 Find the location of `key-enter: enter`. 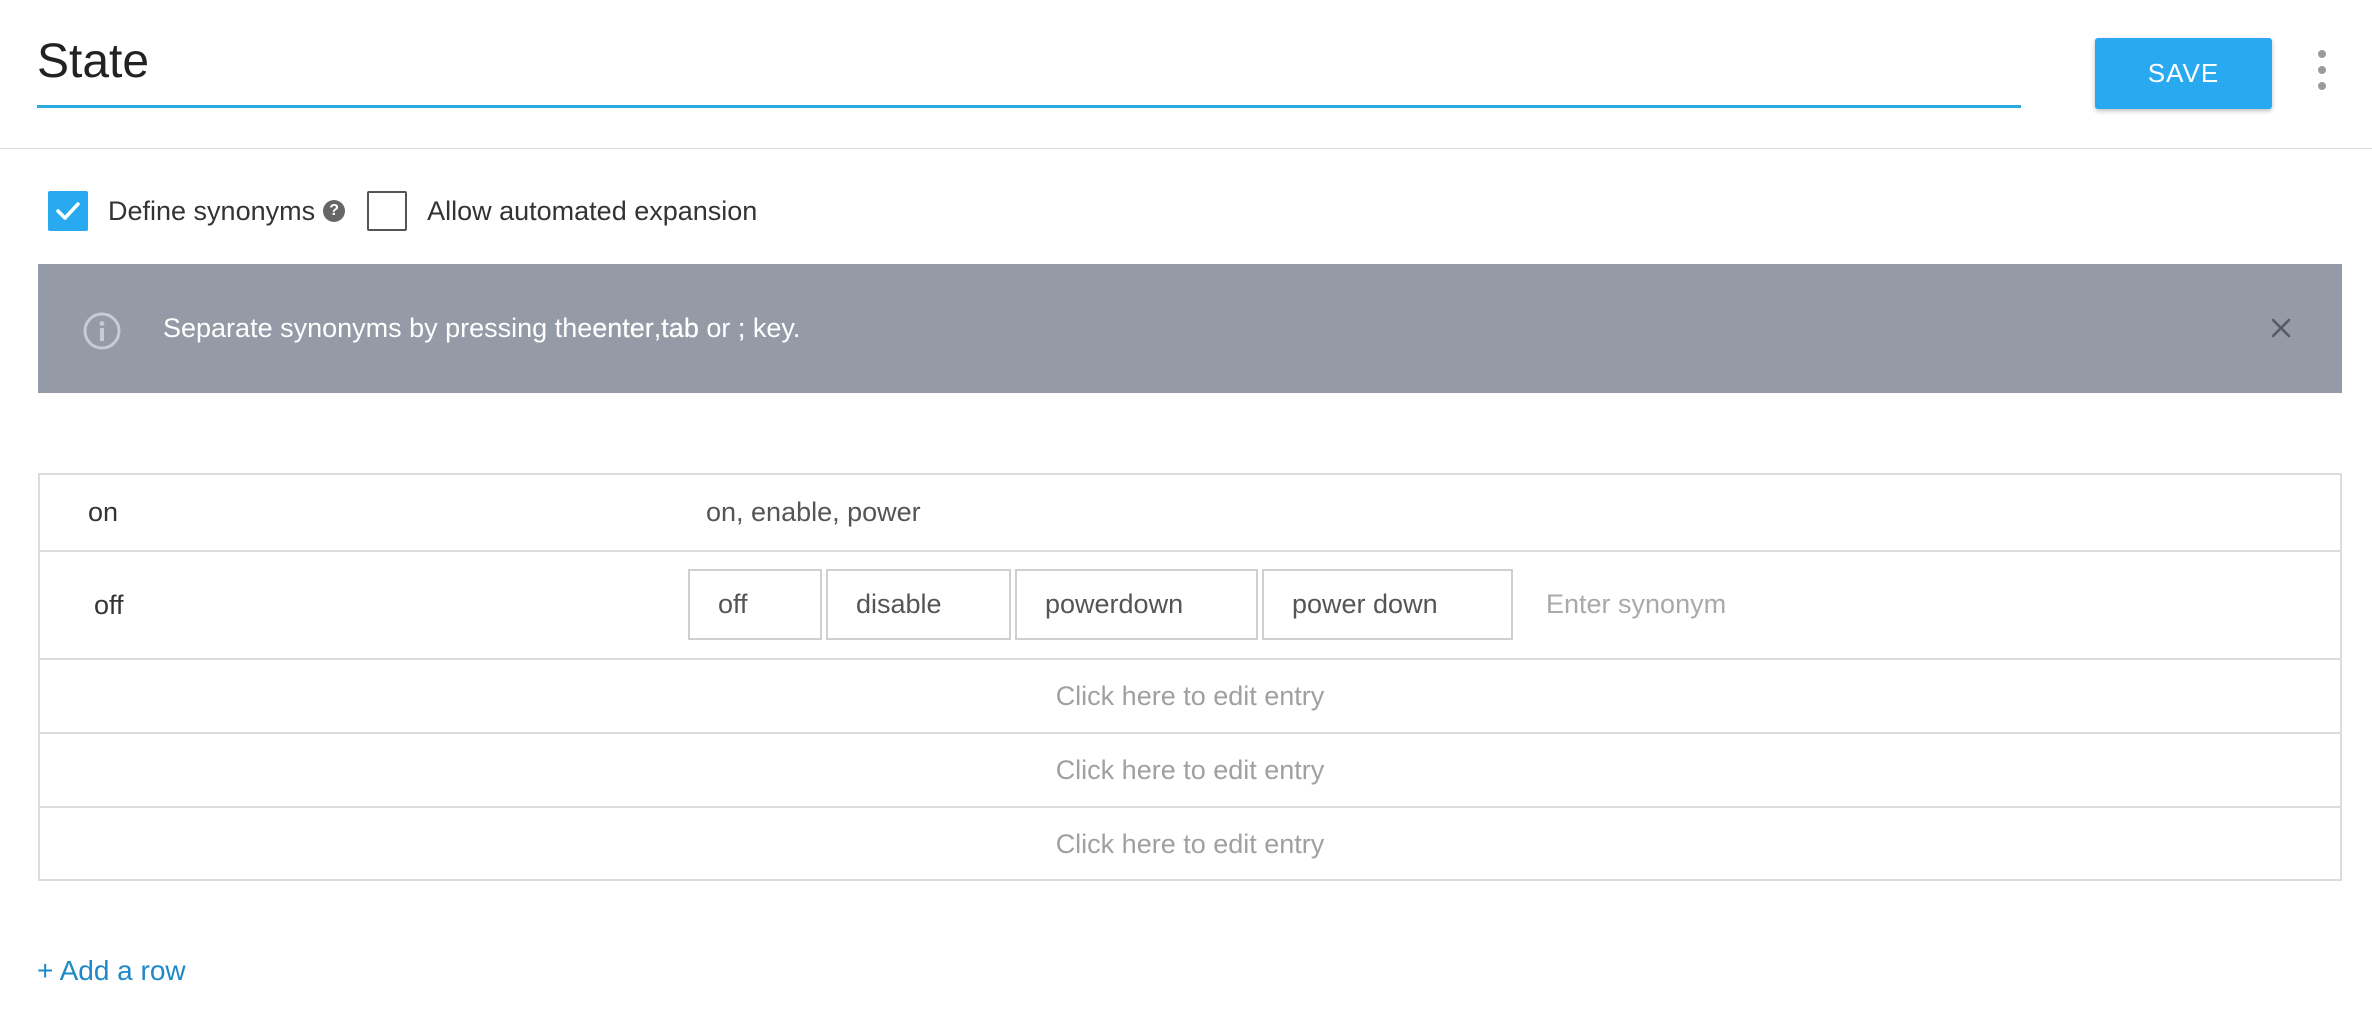

key-enter: enter is located at coordinates (623, 328).